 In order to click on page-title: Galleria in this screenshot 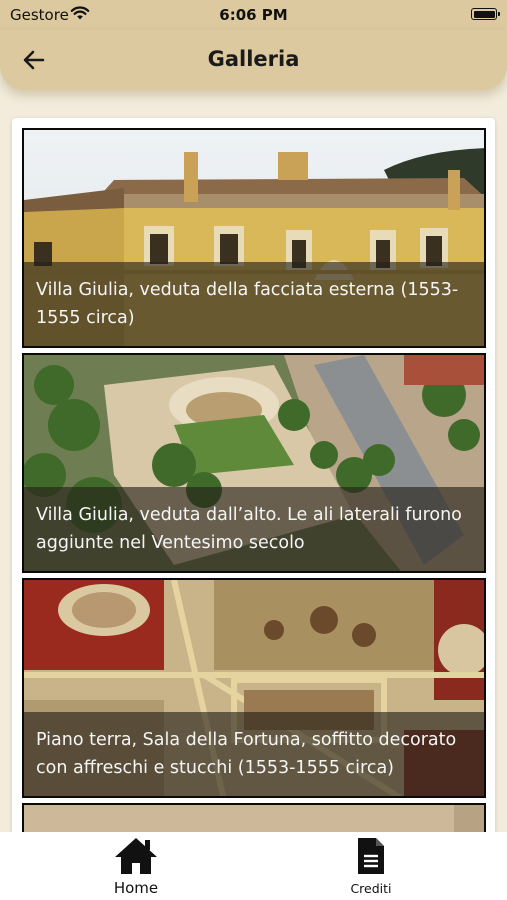, I will do `click(253, 59)`.